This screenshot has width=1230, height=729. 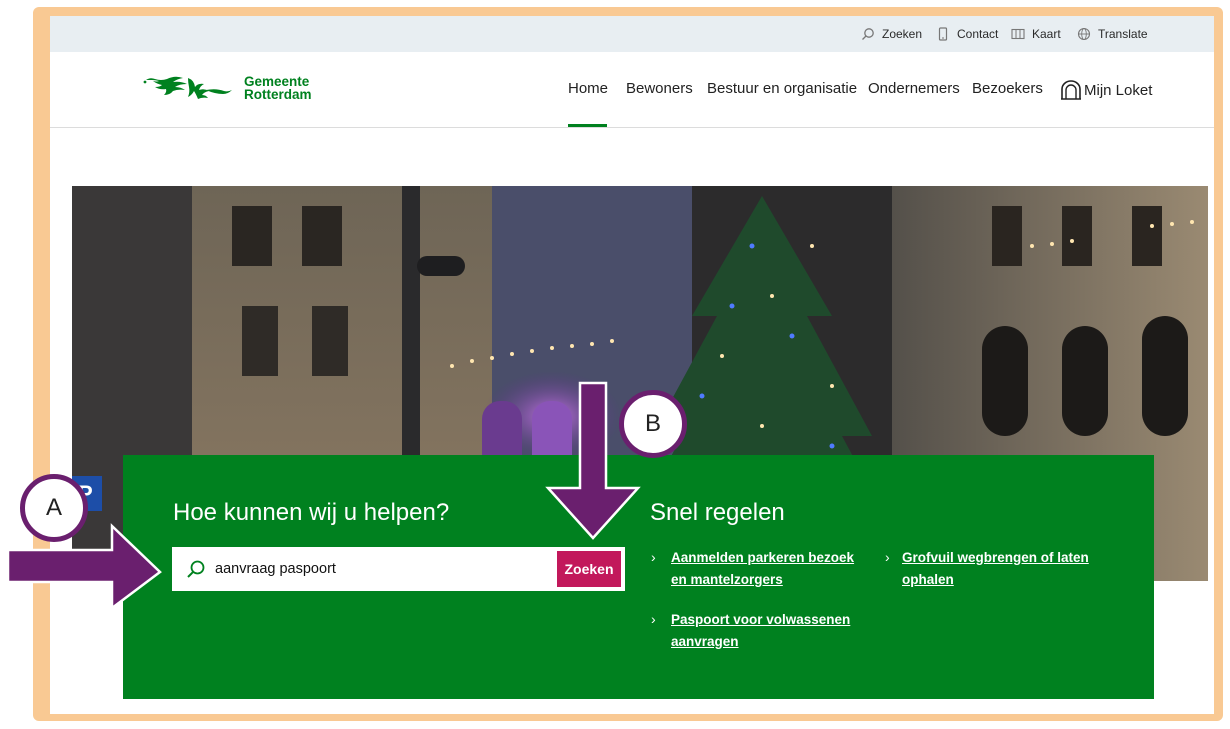 What do you see at coordinates (54, 508) in the screenshot?
I see `annotation-badge-a: A` at bounding box center [54, 508].